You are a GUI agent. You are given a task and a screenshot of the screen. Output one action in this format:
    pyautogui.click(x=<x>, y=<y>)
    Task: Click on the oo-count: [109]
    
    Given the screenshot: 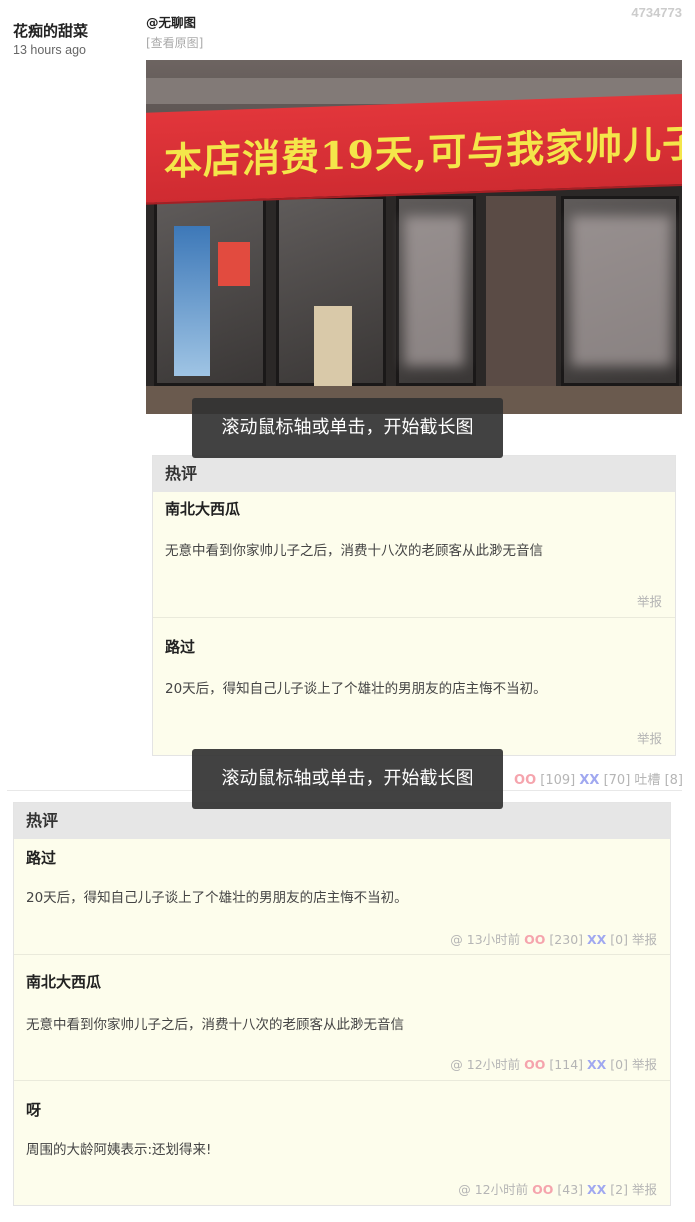 What is the action you would take?
    pyautogui.click(x=558, y=780)
    